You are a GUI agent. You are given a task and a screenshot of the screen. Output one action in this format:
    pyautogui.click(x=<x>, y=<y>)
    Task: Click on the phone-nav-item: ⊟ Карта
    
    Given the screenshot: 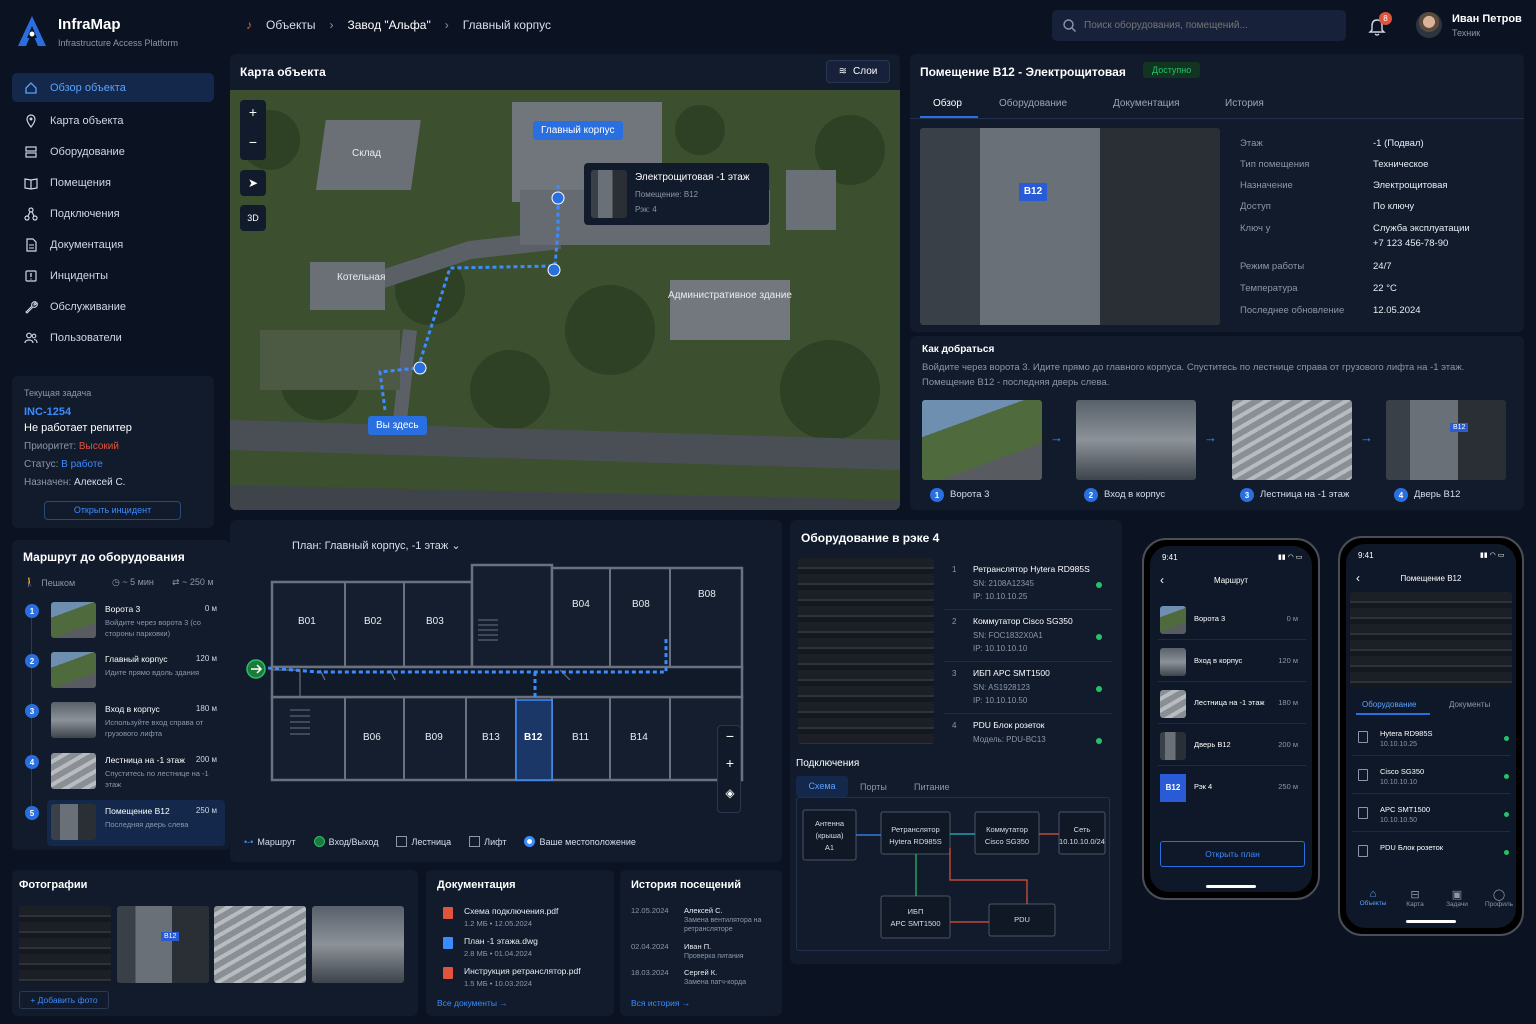 What is the action you would take?
    pyautogui.click(x=1415, y=898)
    